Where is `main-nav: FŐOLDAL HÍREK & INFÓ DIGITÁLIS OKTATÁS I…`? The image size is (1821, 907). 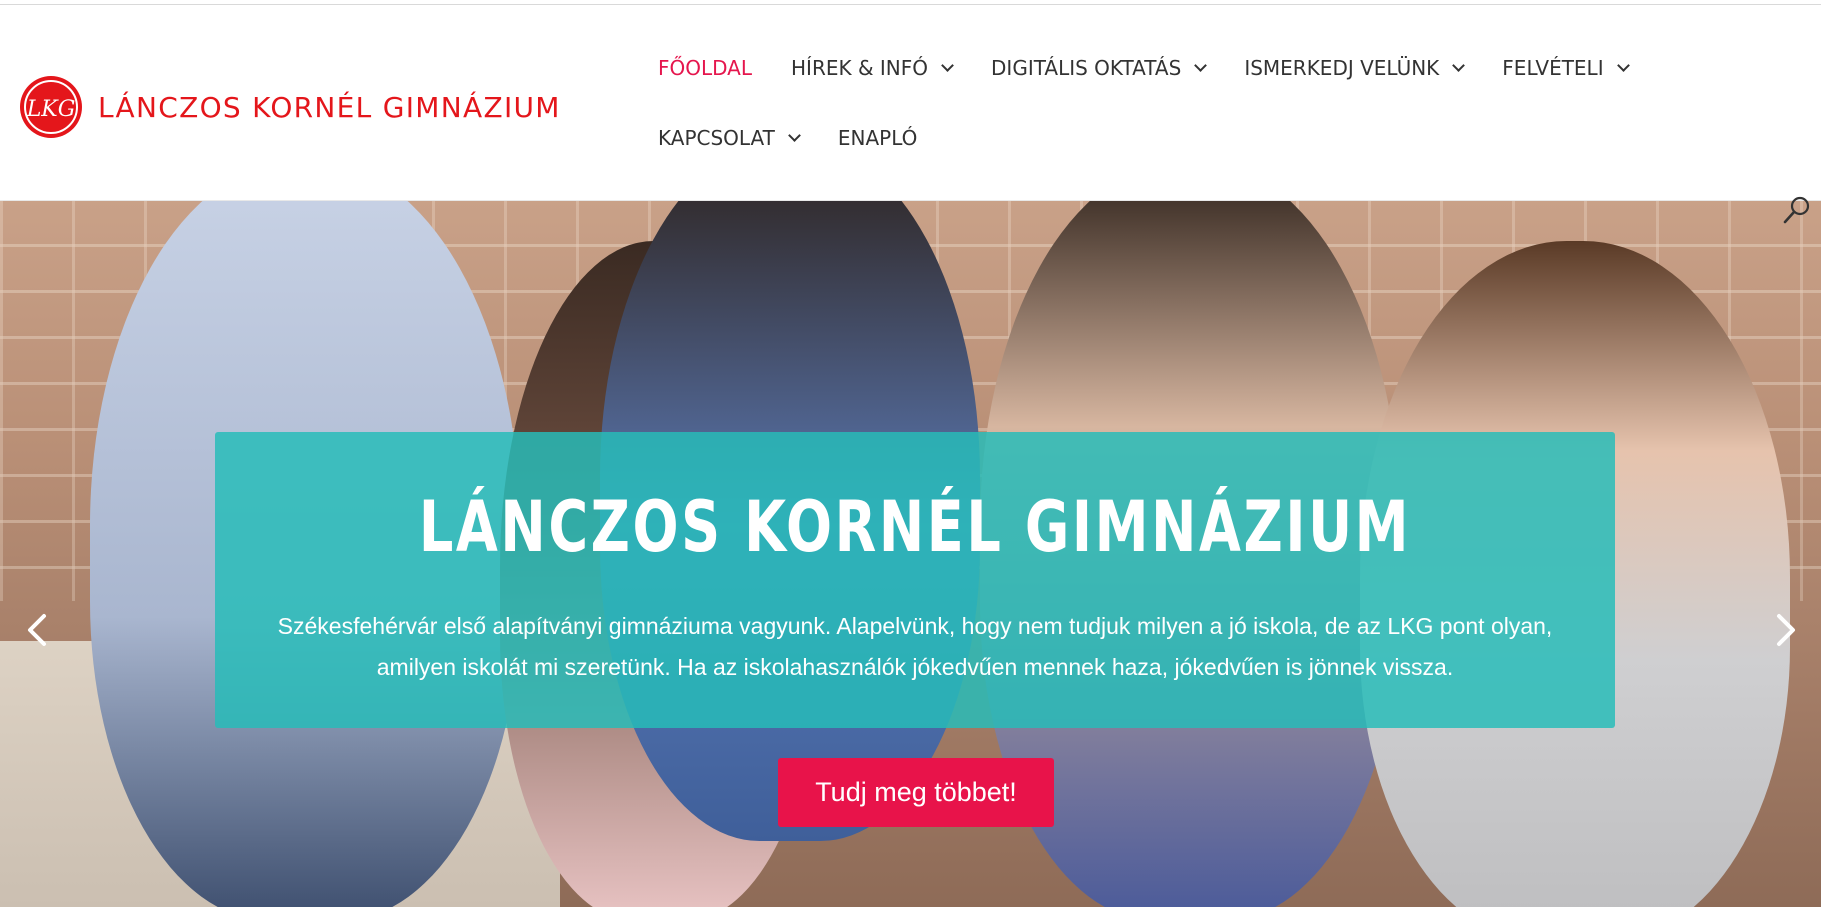 main-nav: FŐOLDAL HÍREK & INFÓ DIGITÁLIS OKTATÁS I… is located at coordinates (1223, 103).